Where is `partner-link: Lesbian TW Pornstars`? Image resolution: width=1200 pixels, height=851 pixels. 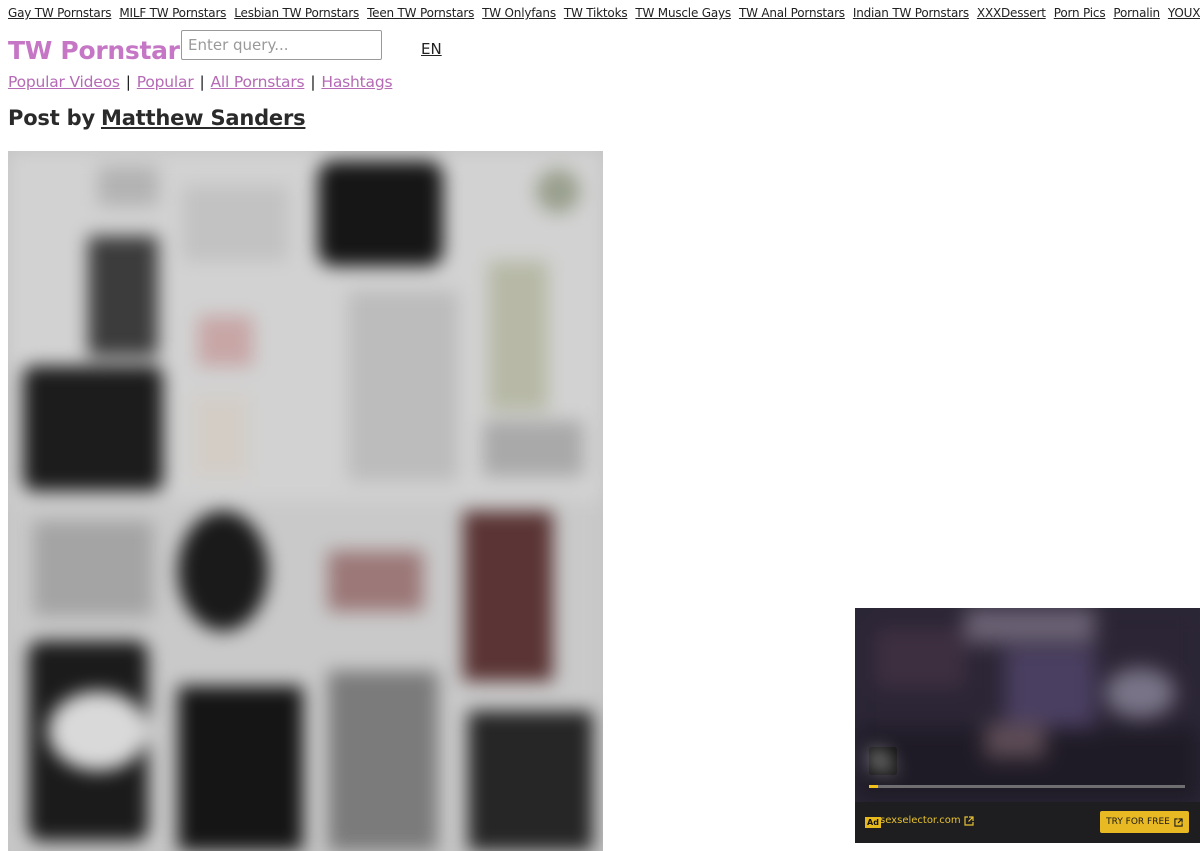
partner-link: Lesbian TW Pornstars is located at coordinates (296, 13).